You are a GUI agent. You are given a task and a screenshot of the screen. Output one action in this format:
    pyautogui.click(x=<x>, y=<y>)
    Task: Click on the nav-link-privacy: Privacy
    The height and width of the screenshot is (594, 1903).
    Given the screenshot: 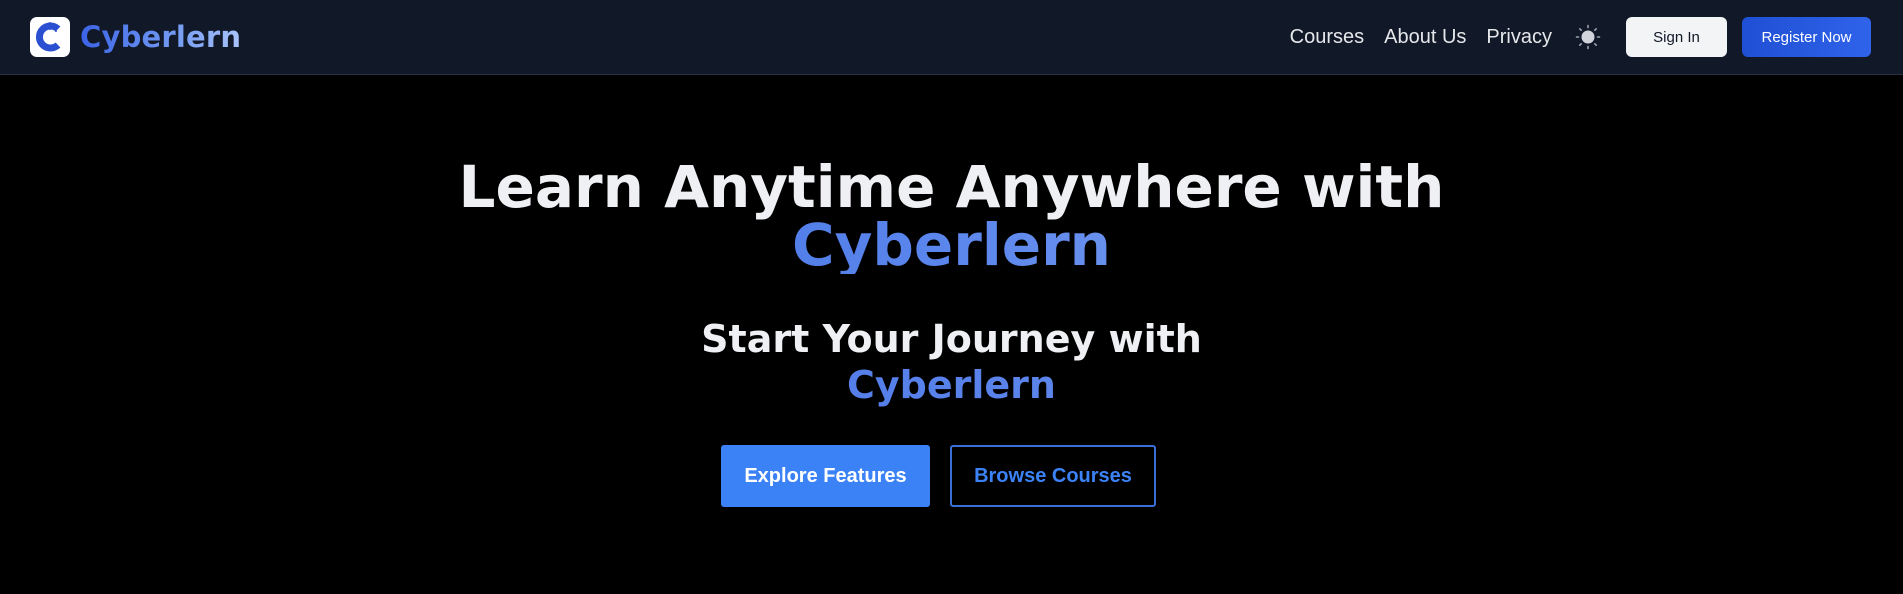 What is the action you would take?
    pyautogui.click(x=1519, y=37)
    